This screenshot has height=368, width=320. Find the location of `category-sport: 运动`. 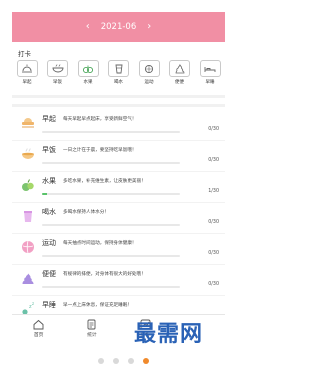

category-sport: 运动 is located at coordinates (149, 72).